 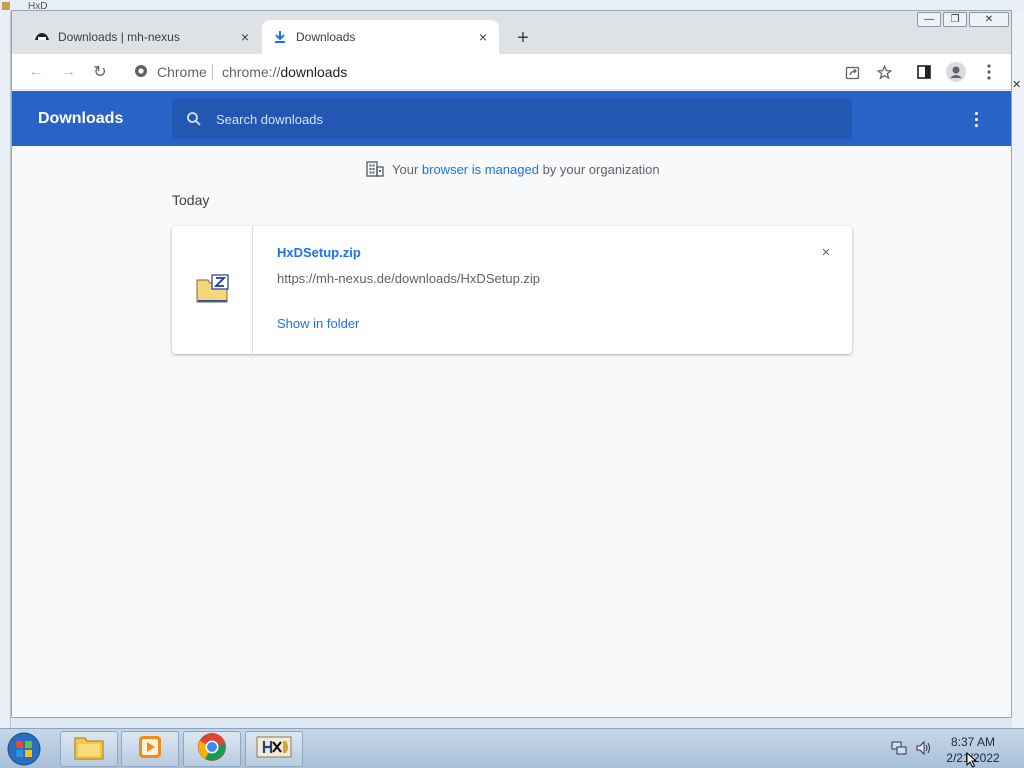 I want to click on omnibox-separator, so click(x=212, y=72).